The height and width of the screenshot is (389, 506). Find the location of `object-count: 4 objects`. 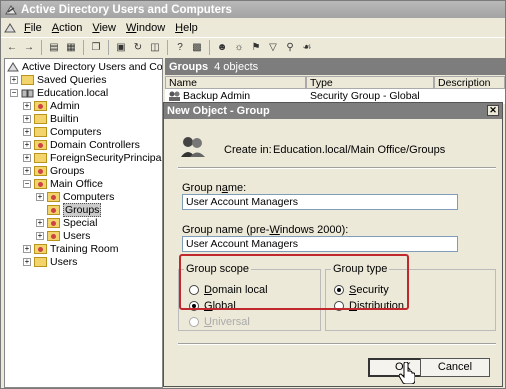

object-count: 4 objects is located at coordinates (236, 66).